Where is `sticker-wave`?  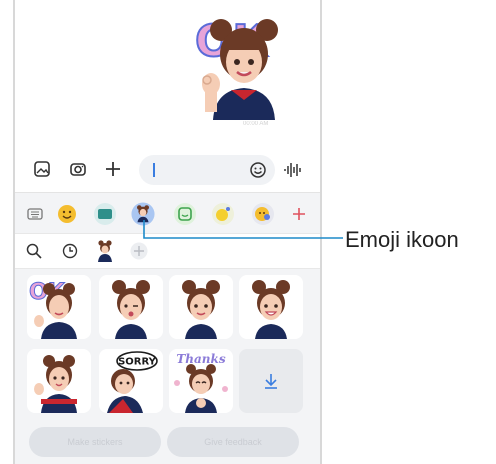
sticker-wave is located at coordinates (59, 381).